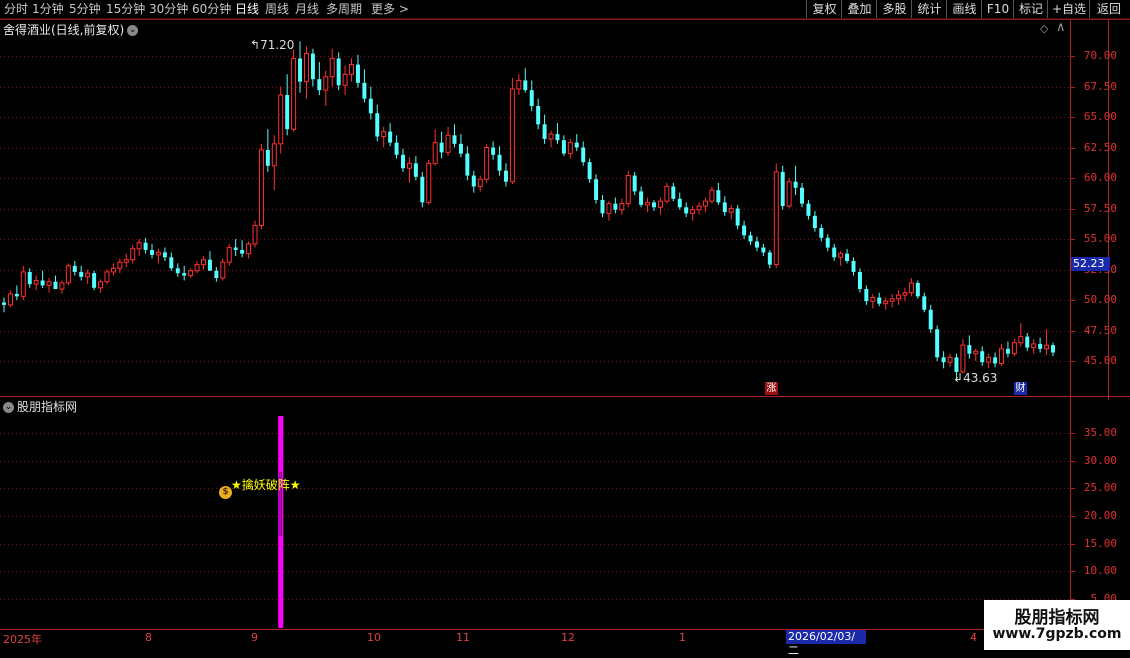 The image size is (1130, 658). What do you see at coordinates (71, 29) in the screenshot?
I see `stock-title: 舍得酒业(日线,前复权) ⌄` at bounding box center [71, 29].